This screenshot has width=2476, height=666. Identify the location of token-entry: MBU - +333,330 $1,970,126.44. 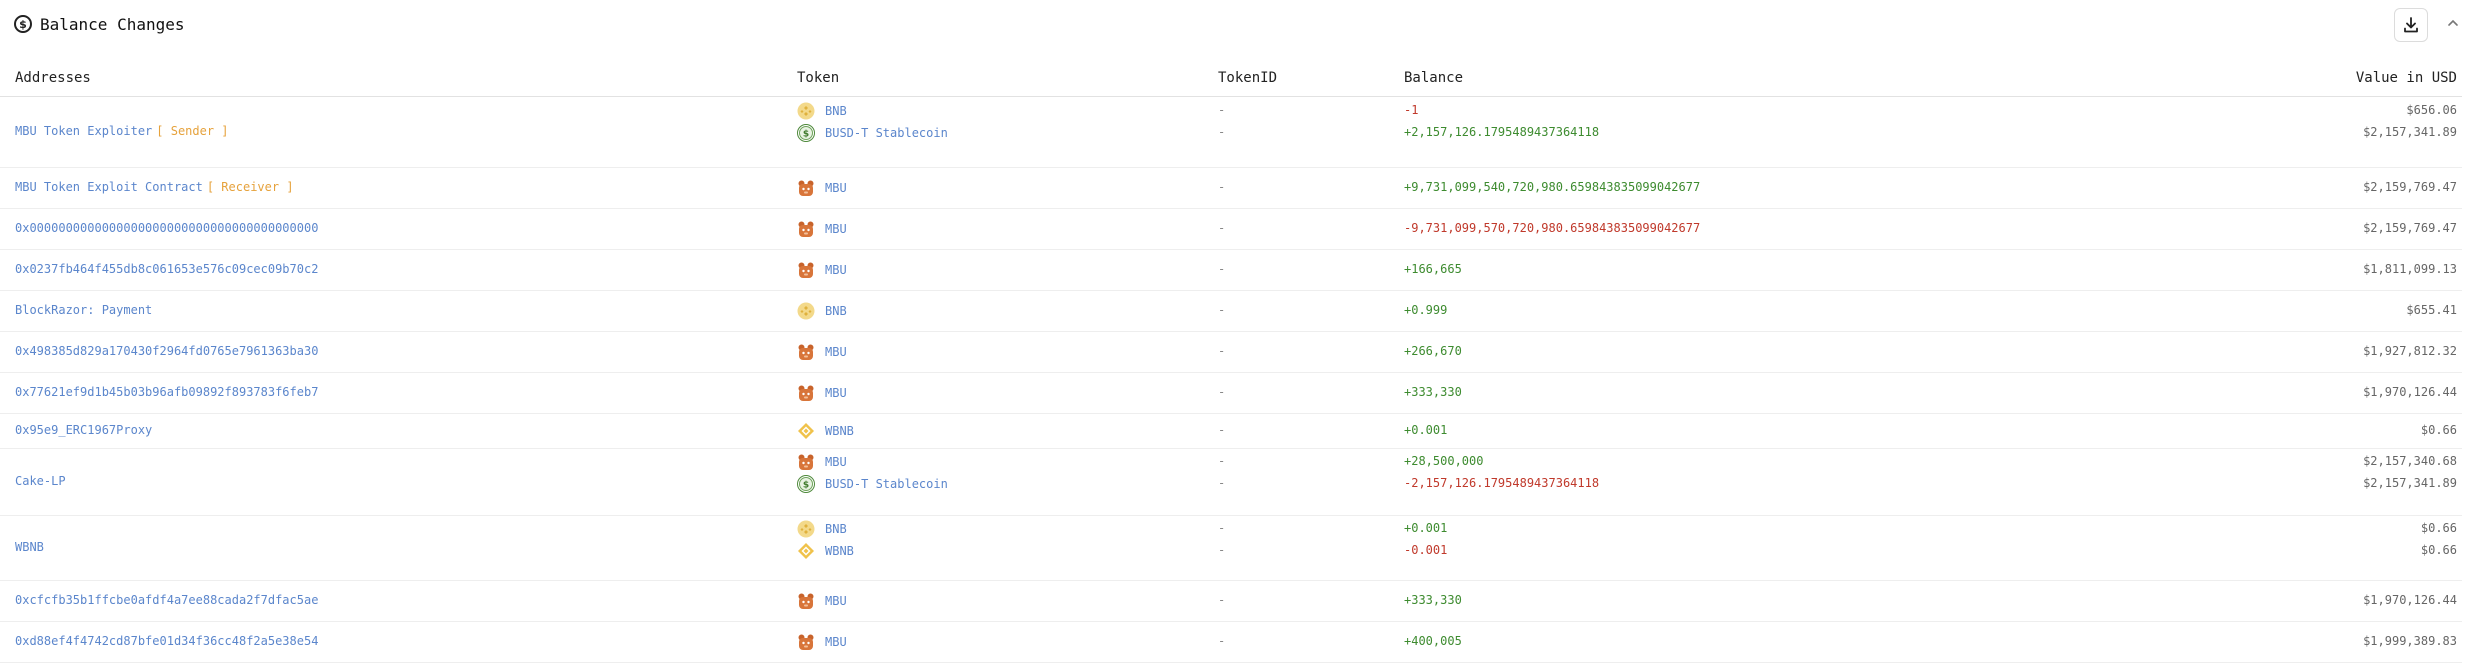
(1231, 393).